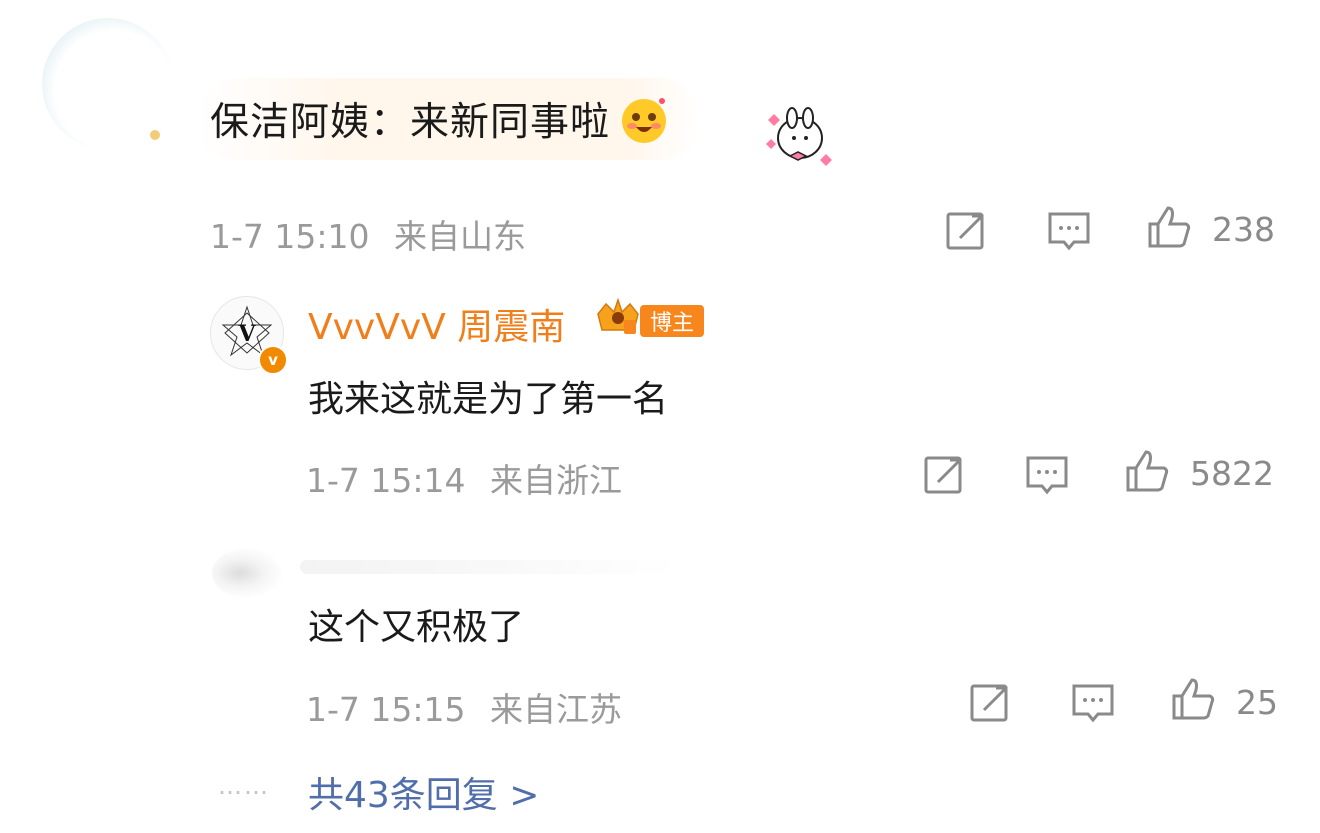  Describe the element at coordinates (386, 480) in the screenshot. I see `reply-time: 1-7 15:14` at that location.